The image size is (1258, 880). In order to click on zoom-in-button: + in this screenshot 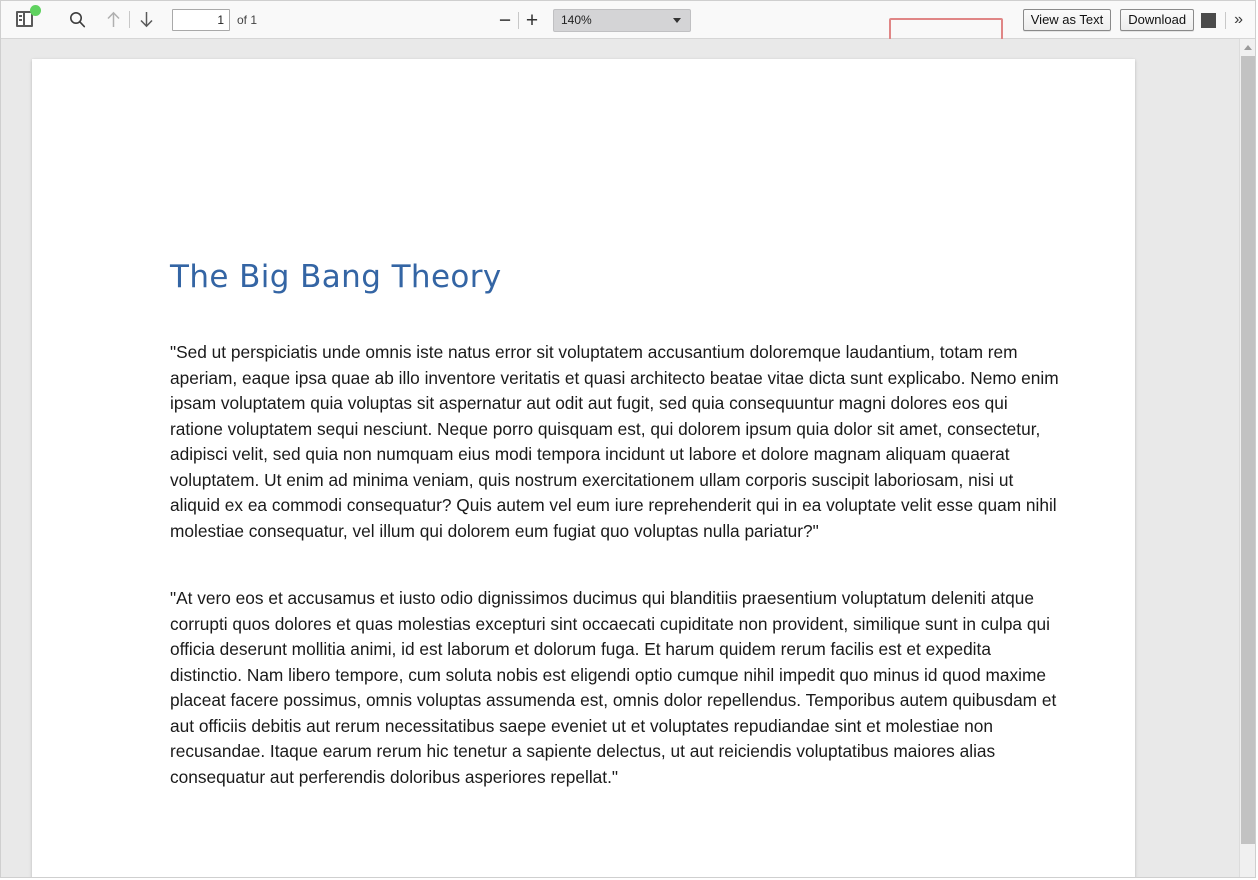, I will do `click(532, 20)`.